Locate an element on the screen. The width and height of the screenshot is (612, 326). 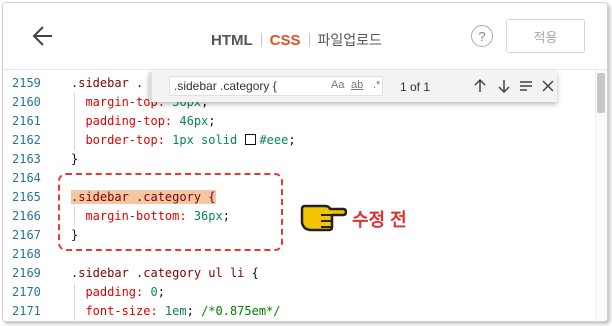
scrollbar-thumb is located at coordinates (601, 93).